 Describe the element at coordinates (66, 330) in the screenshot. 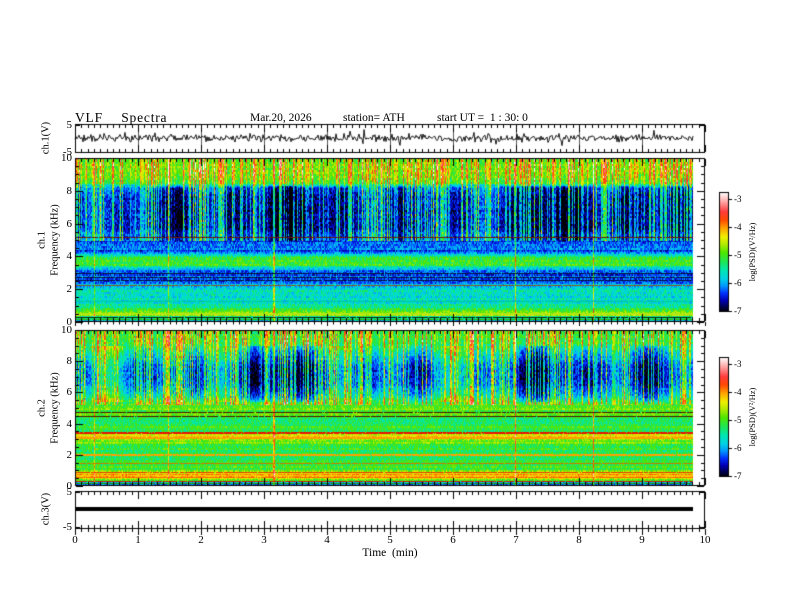

I see `spec2-y-tick-label: 10` at that location.